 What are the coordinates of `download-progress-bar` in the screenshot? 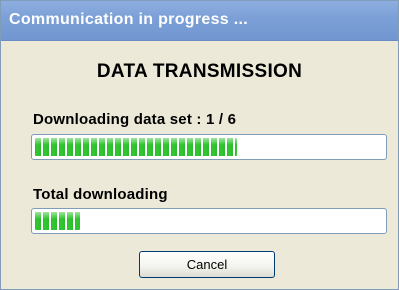 It's located at (209, 147).